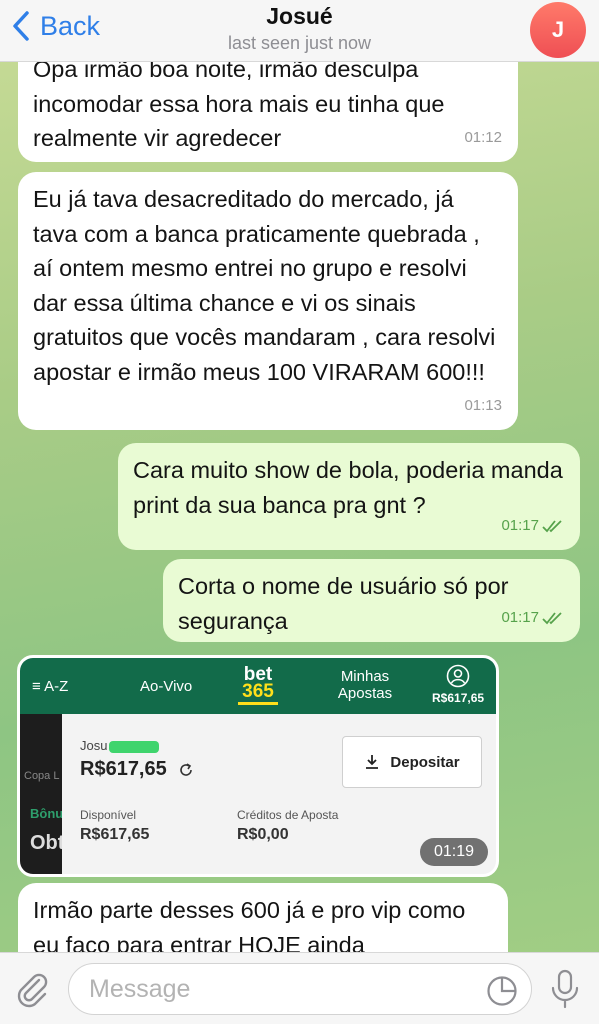  I want to click on paperclip-icon, so click(32, 988).